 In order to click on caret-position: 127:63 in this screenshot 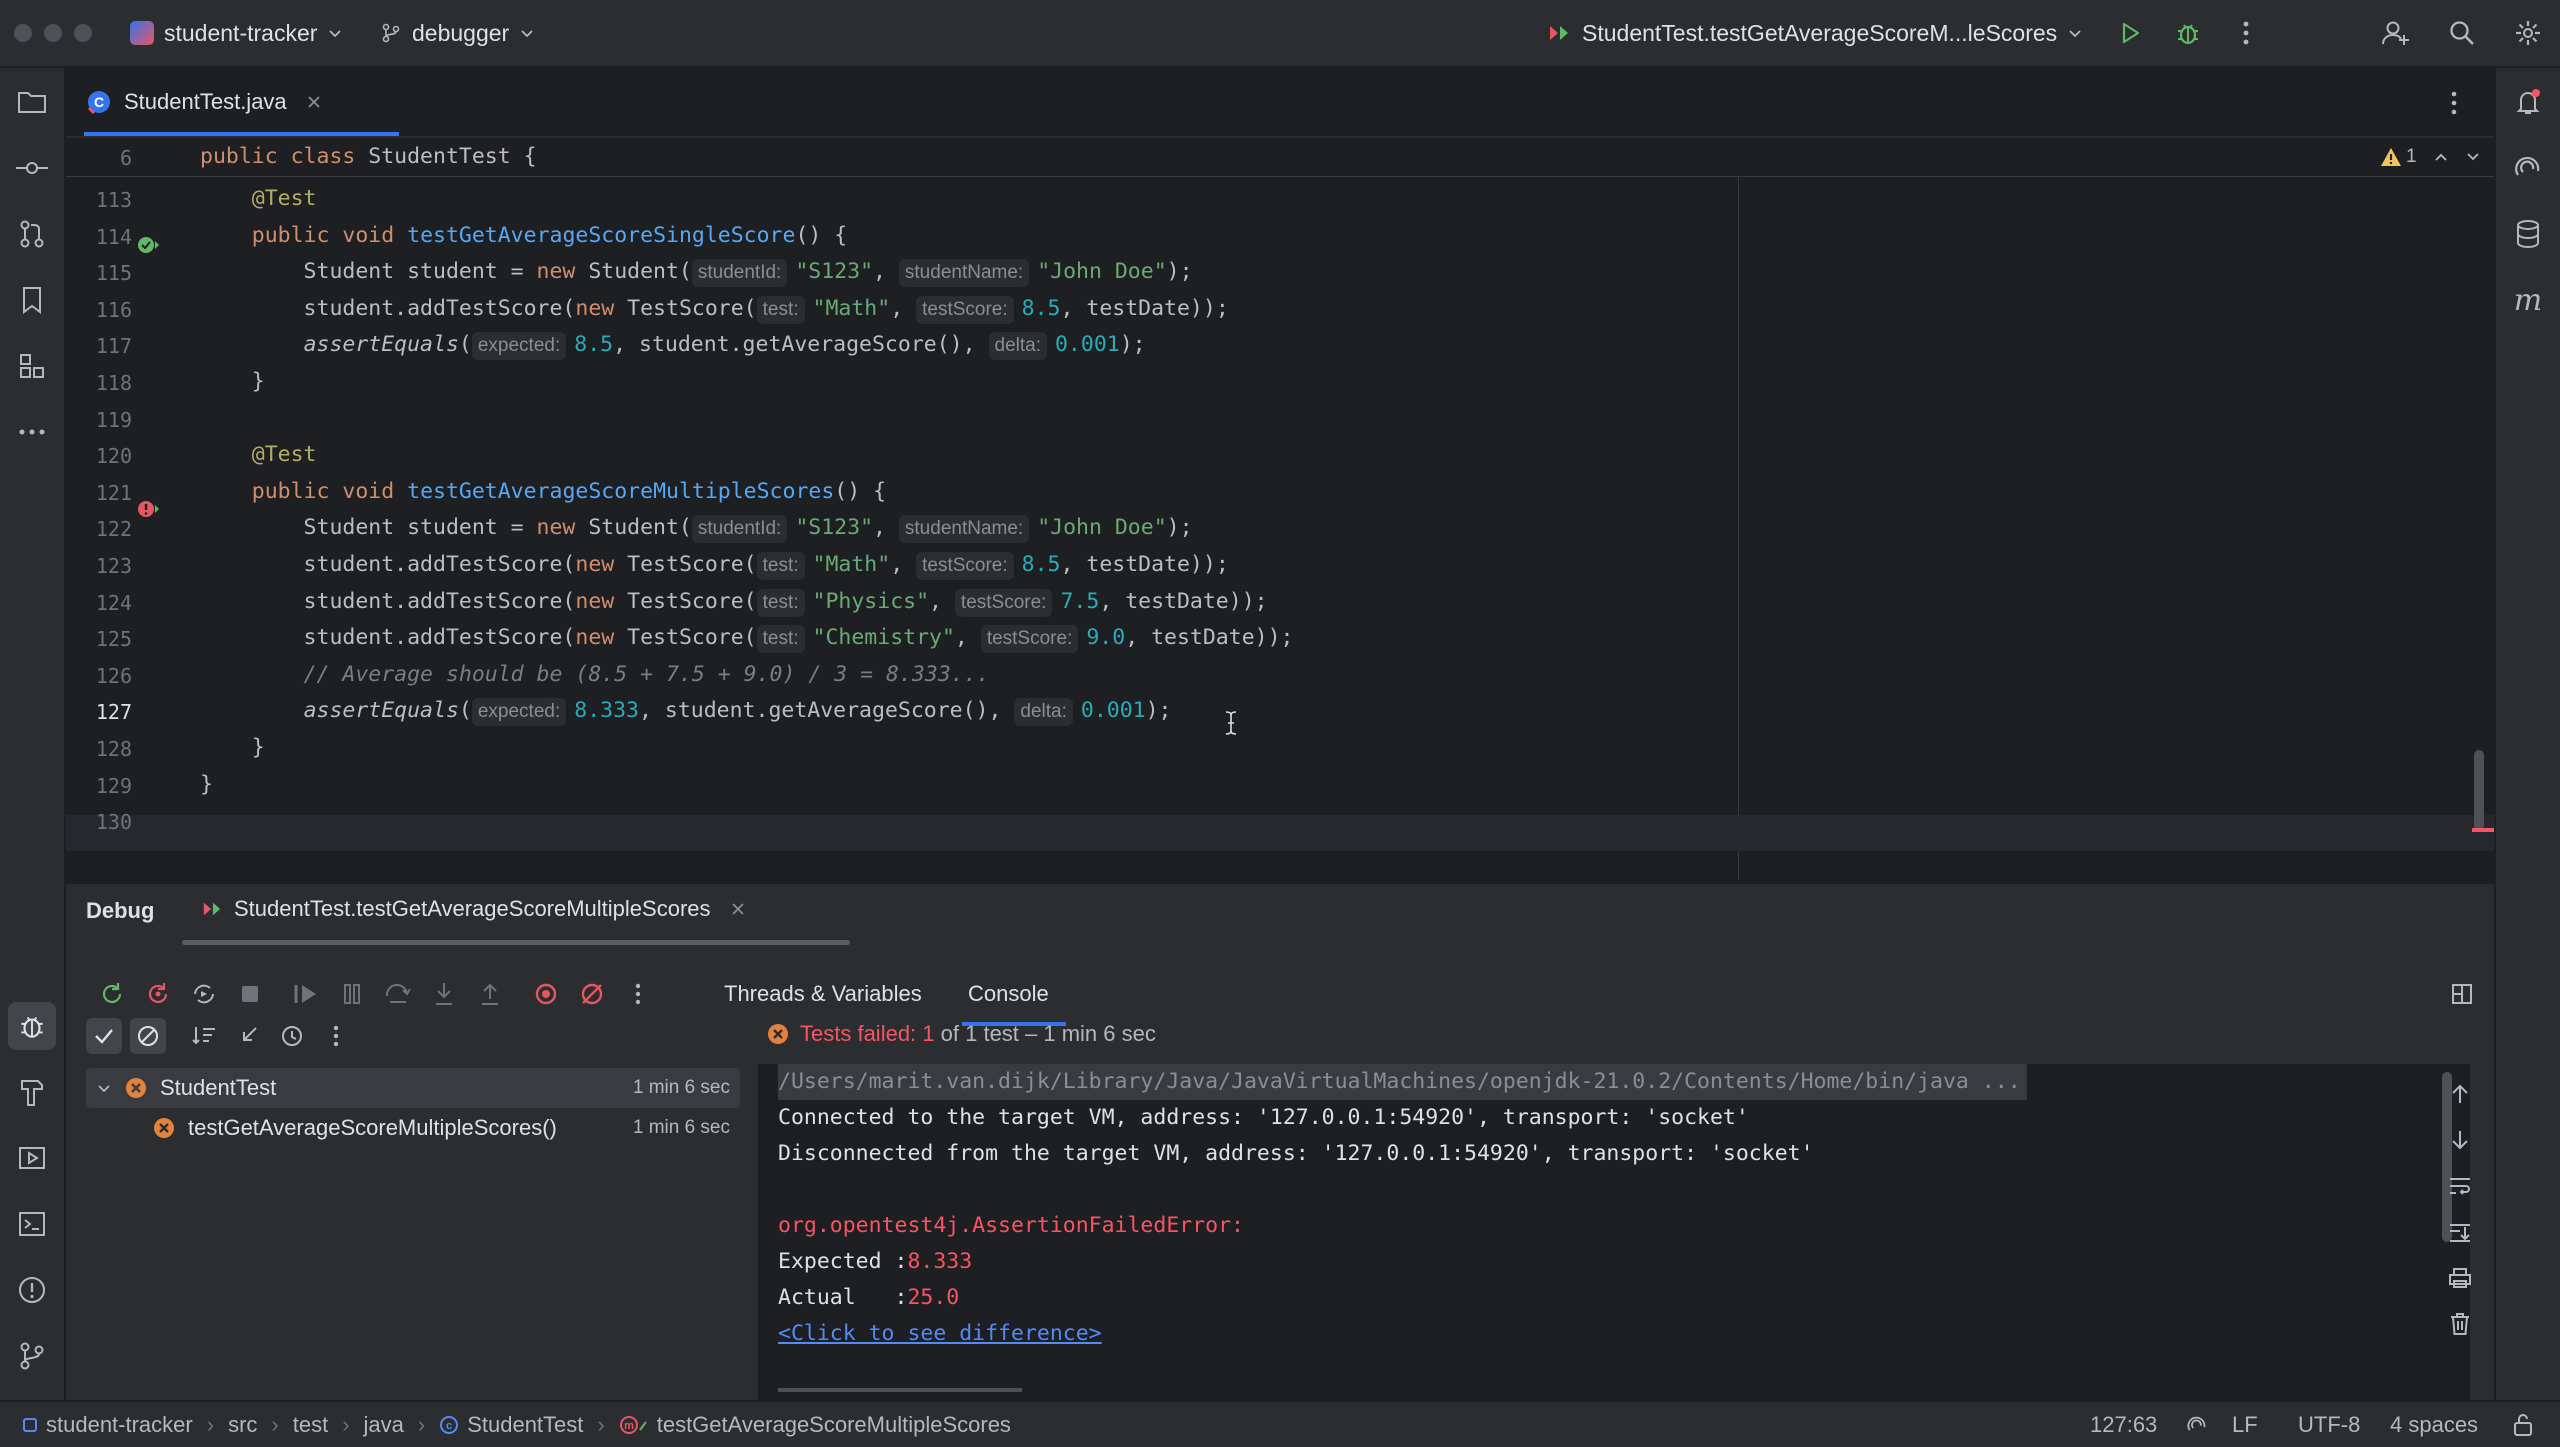, I will do `click(2123, 1424)`.